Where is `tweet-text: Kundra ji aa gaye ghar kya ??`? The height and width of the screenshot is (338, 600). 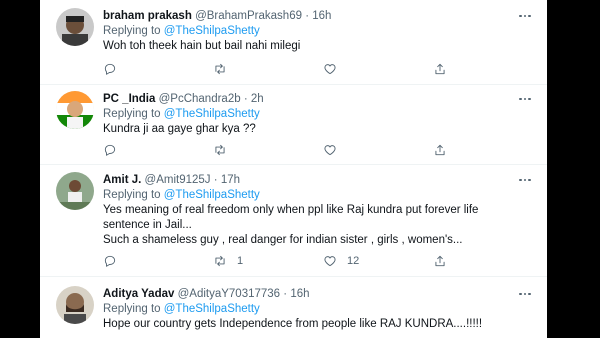 tweet-text: Kundra ji aa gaye ghar kya ?? is located at coordinates (179, 129).